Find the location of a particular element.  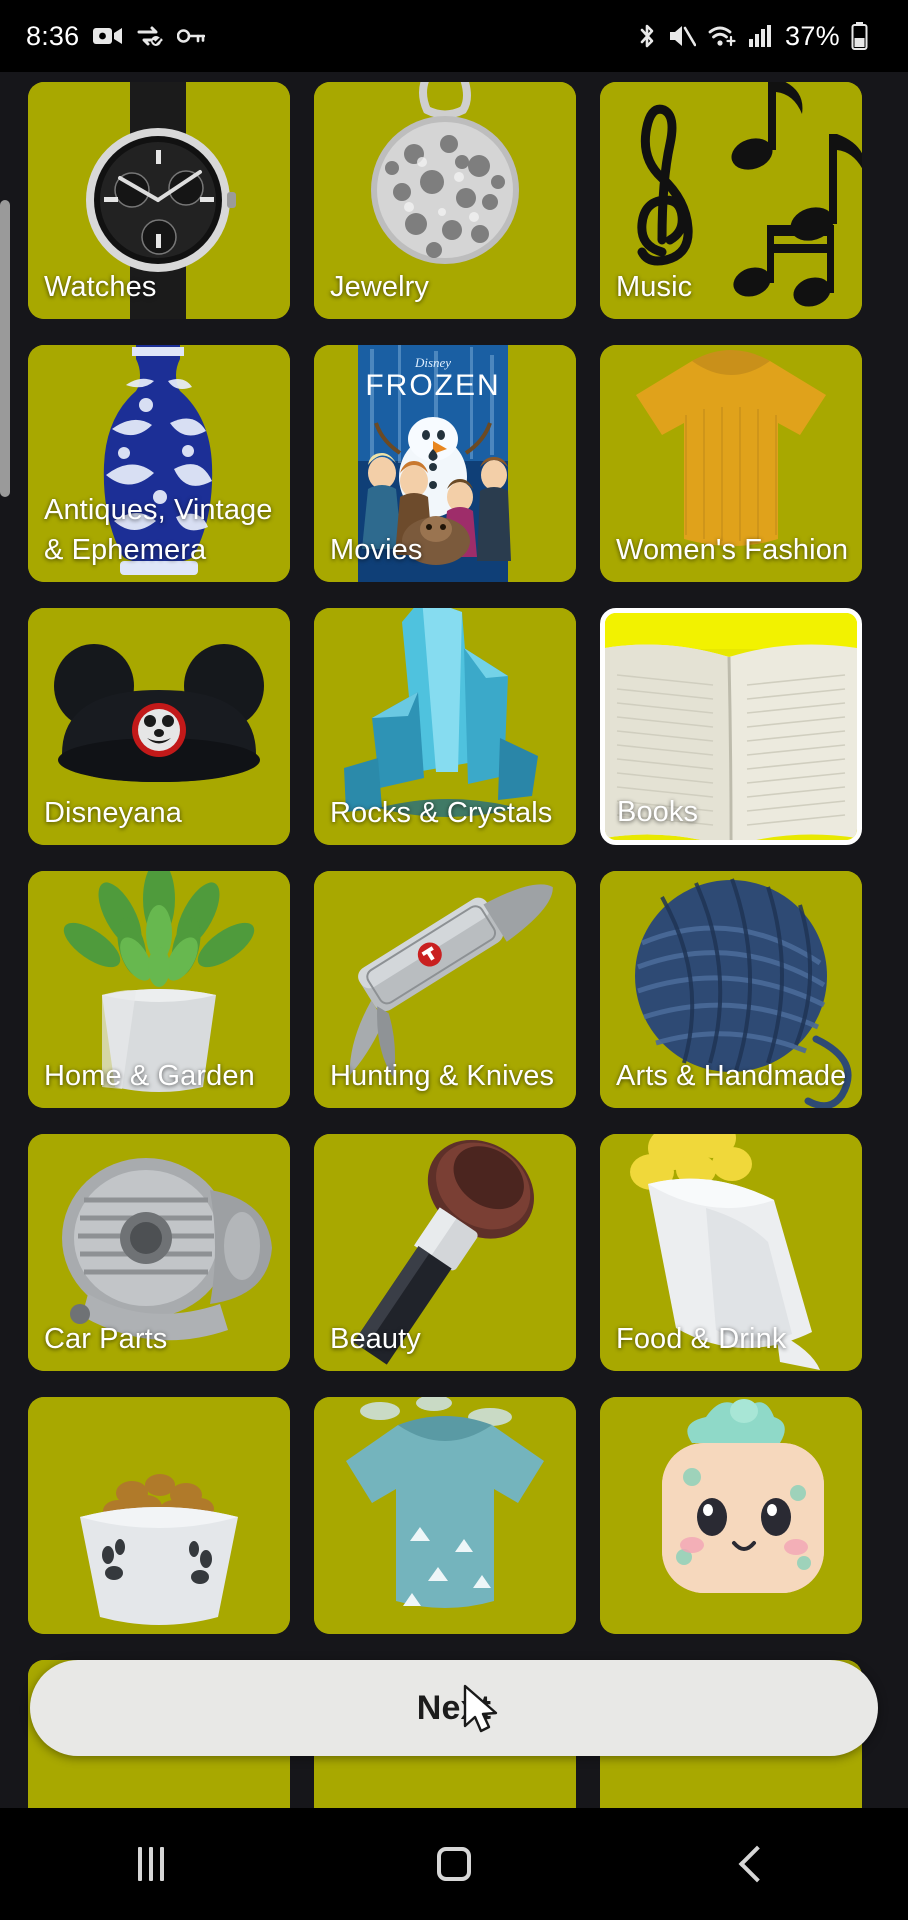

baby-onesie-image is located at coordinates (445, 1515).